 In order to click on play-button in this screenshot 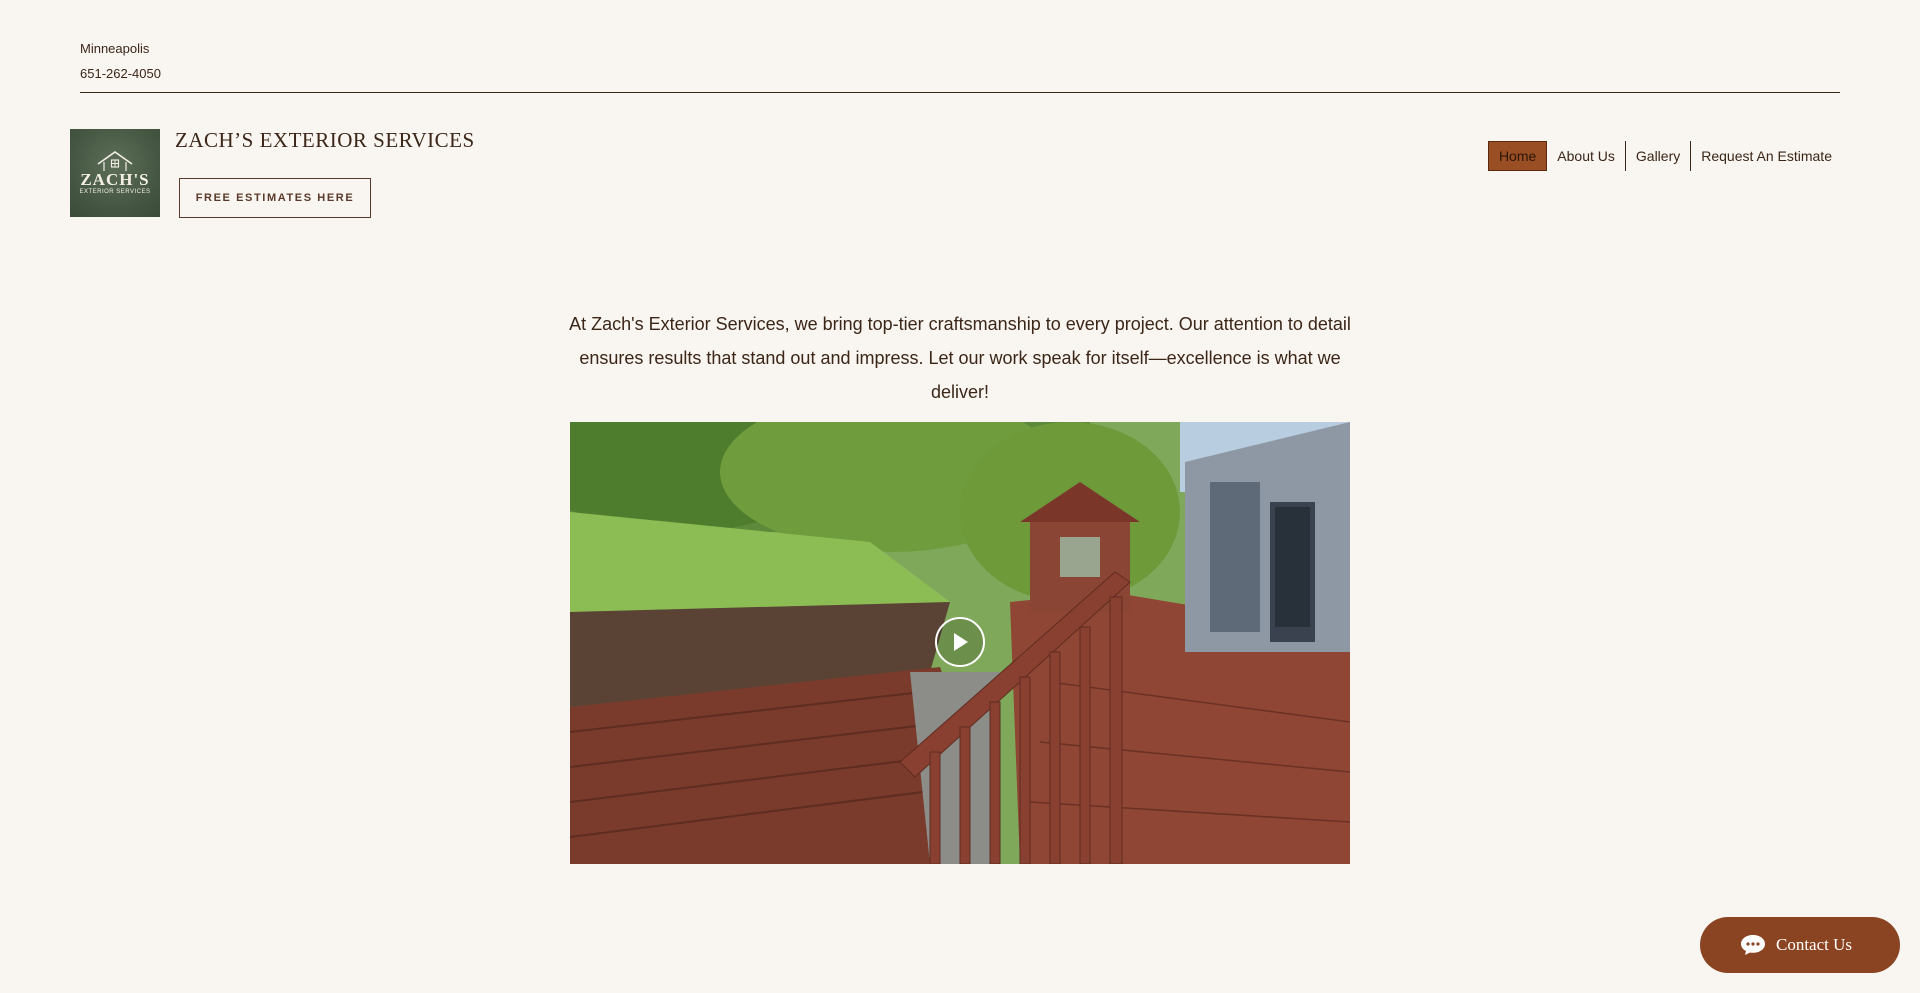, I will do `click(960, 642)`.